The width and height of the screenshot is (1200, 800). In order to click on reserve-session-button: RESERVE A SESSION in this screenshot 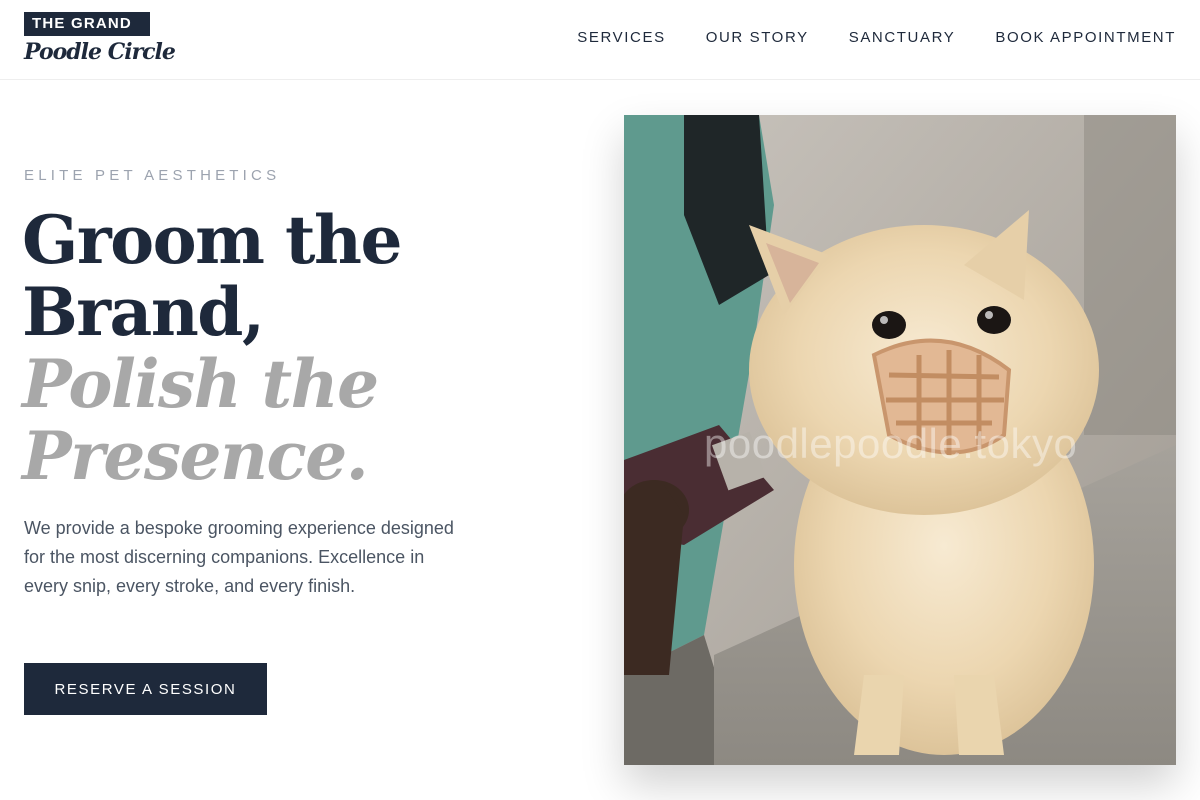, I will do `click(145, 689)`.